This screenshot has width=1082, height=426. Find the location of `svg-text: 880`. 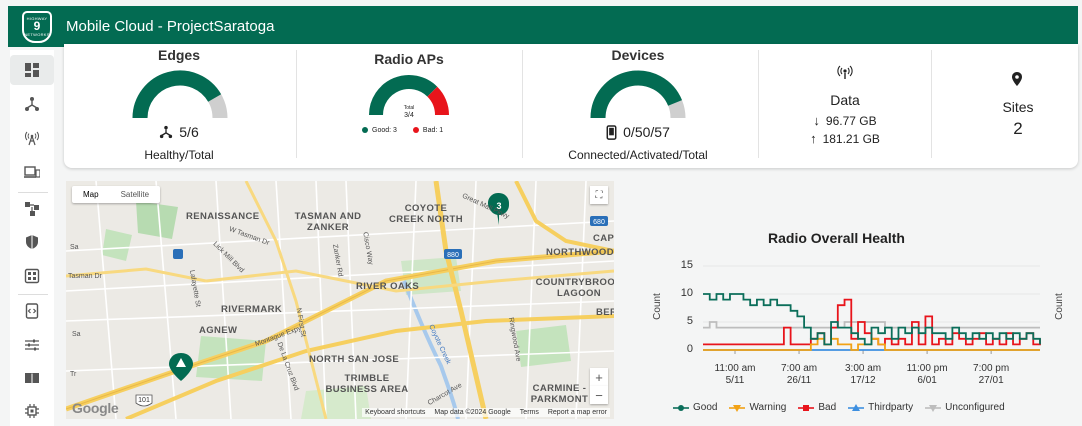

svg-text: 880 is located at coordinates (453, 255).